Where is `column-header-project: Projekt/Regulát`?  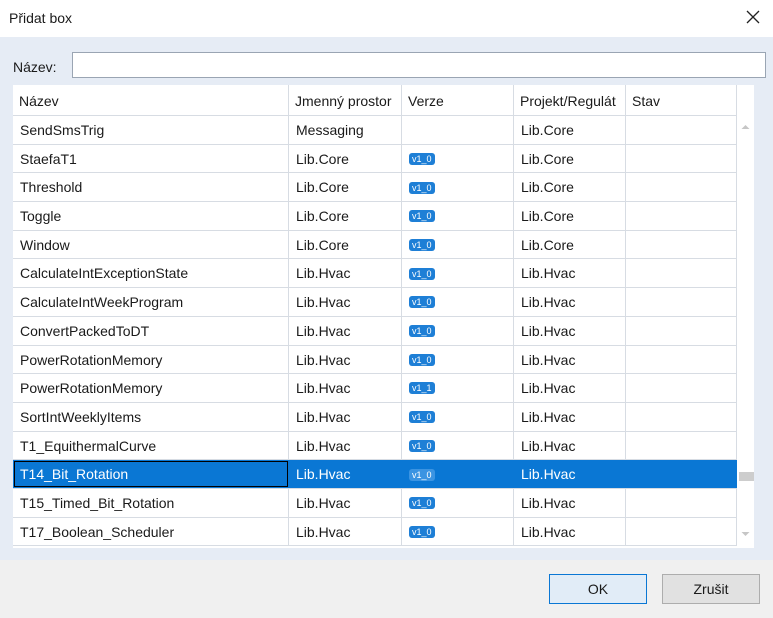 column-header-project: Projekt/Regulát is located at coordinates (570, 100).